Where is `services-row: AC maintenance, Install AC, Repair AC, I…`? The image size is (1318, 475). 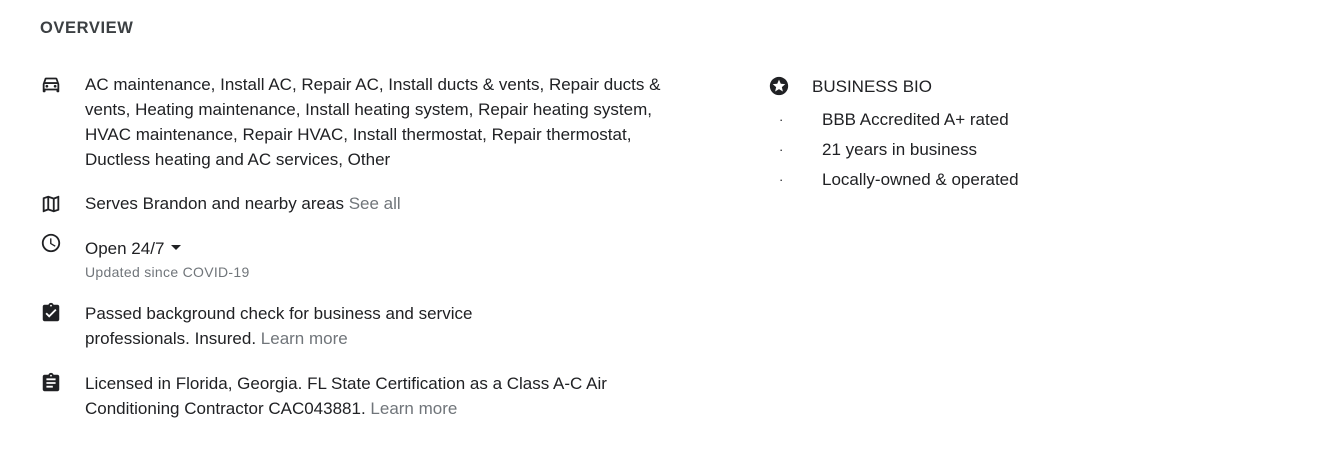
services-row: AC maintenance, Install AC, Repair AC, I… is located at coordinates (360, 122).